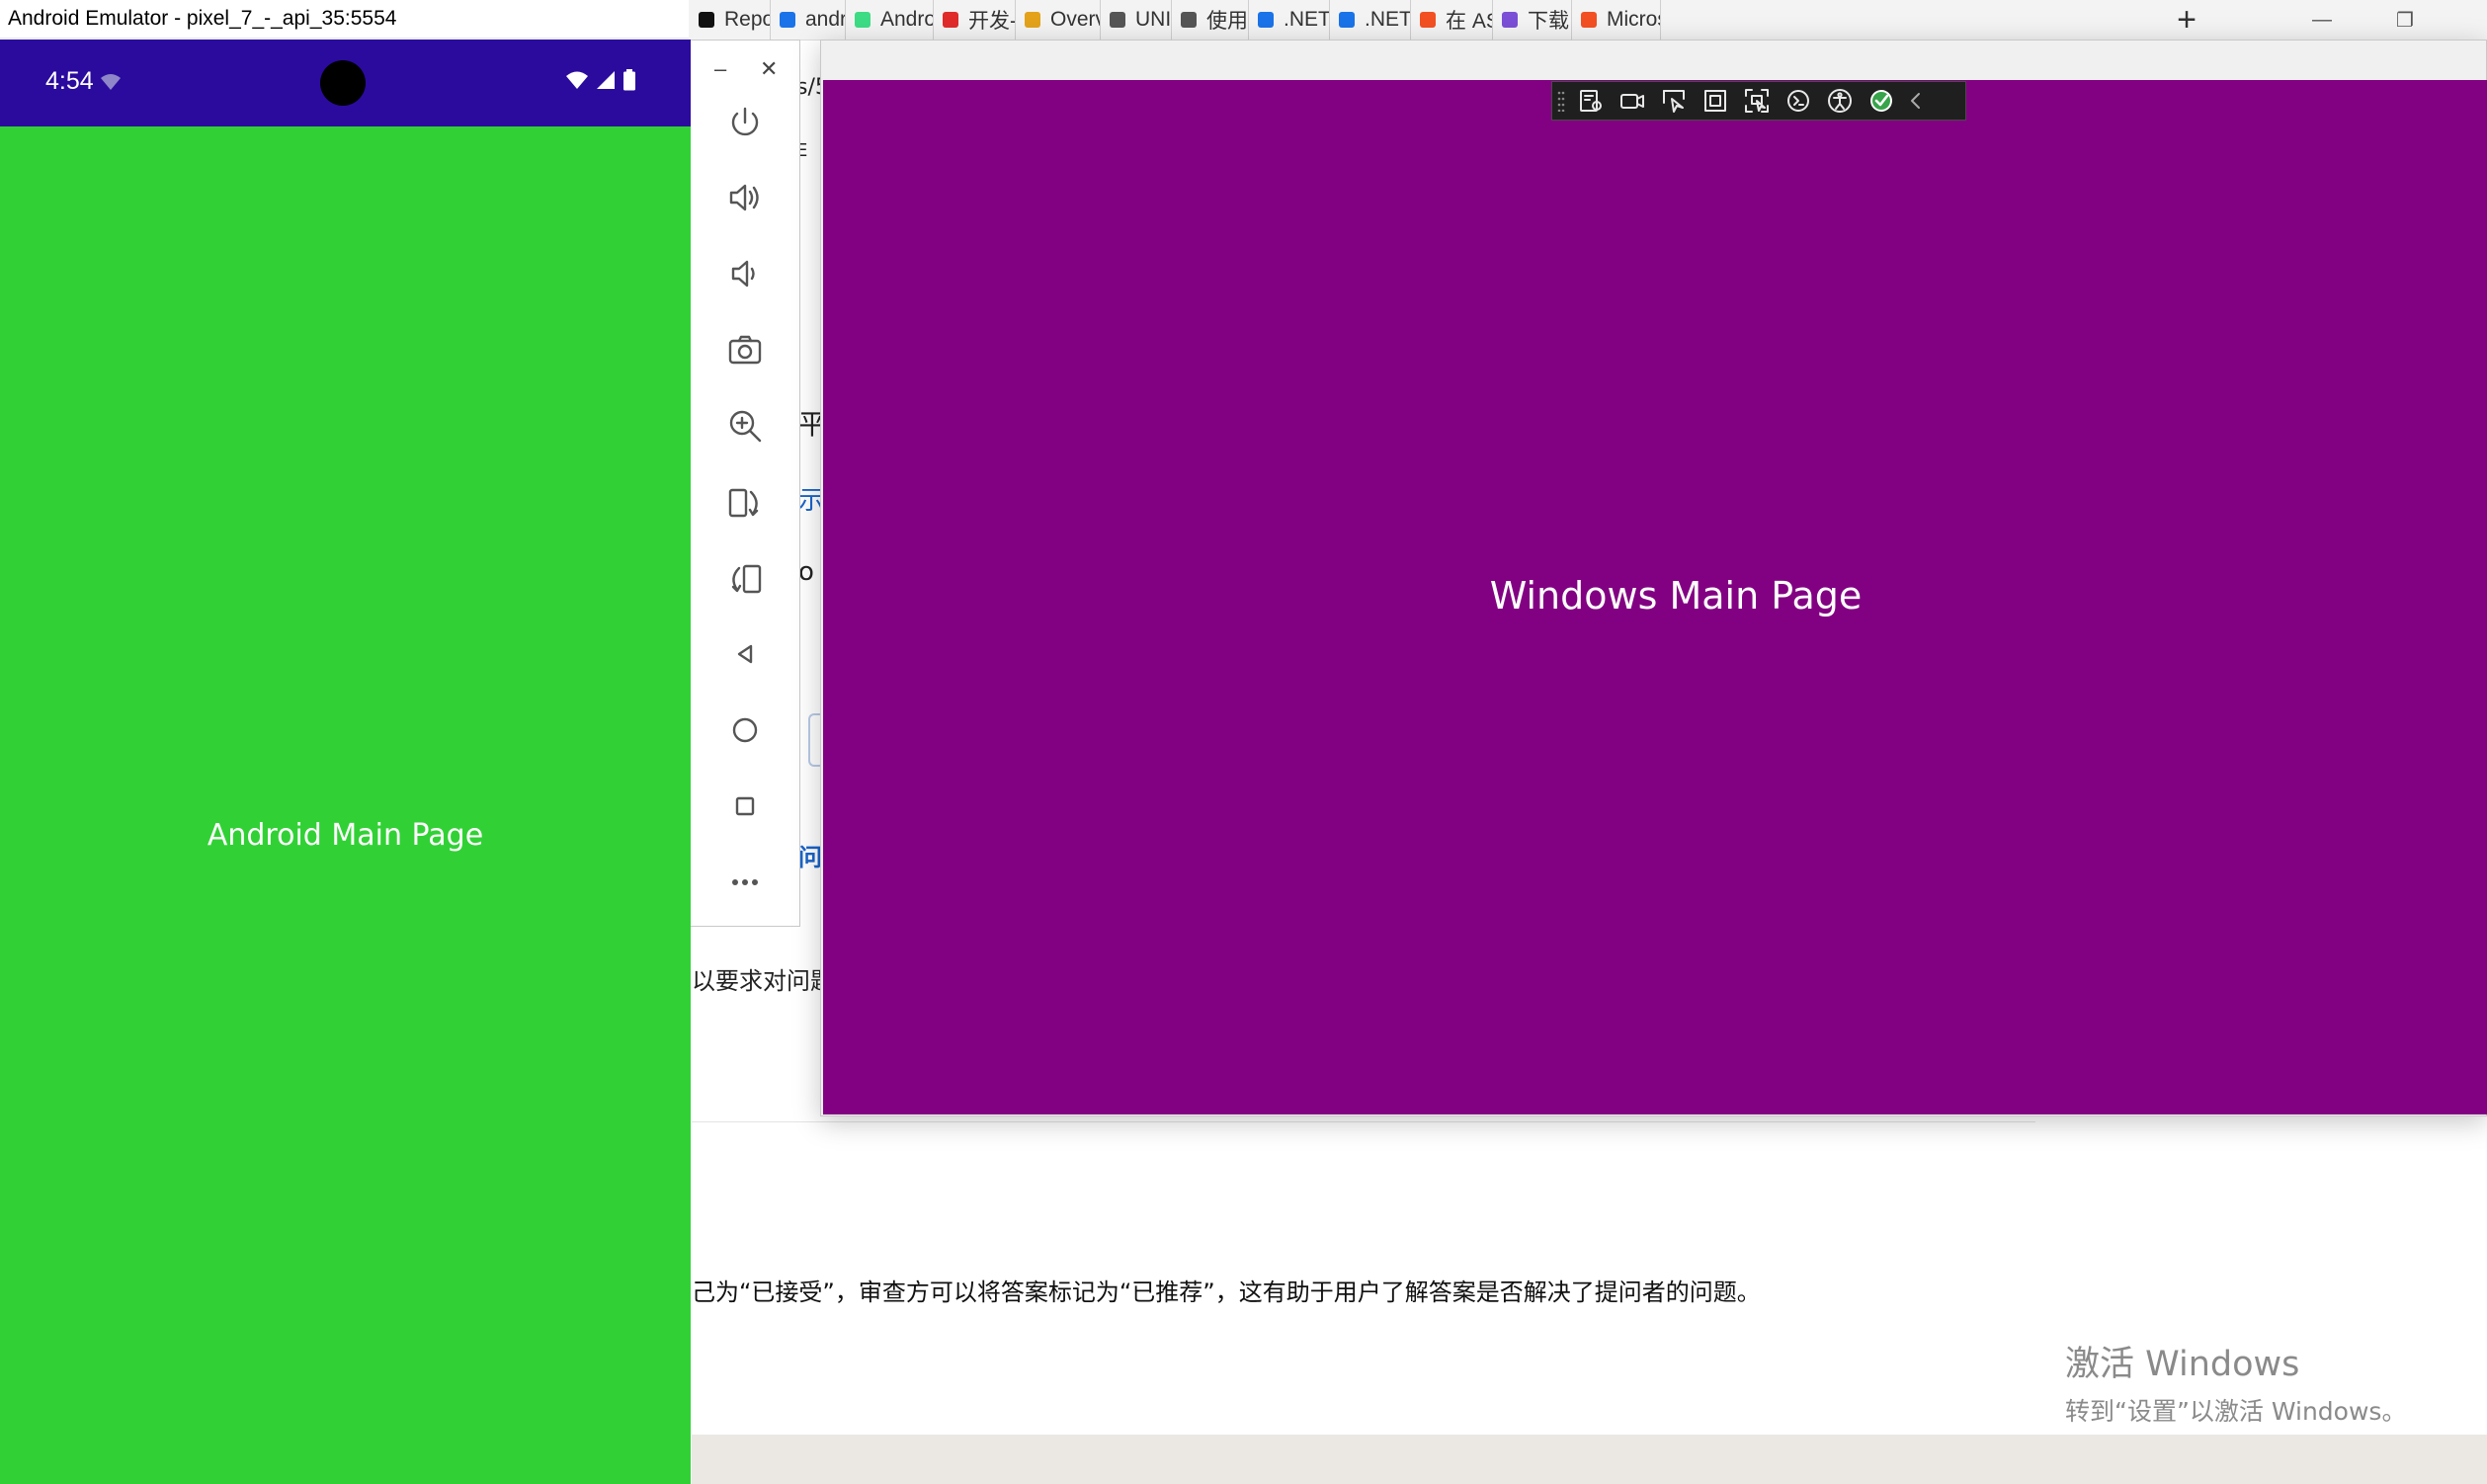 The width and height of the screenshot is (2487, 1484). I want to click on hot-reload-icon, so click(1798, 101).